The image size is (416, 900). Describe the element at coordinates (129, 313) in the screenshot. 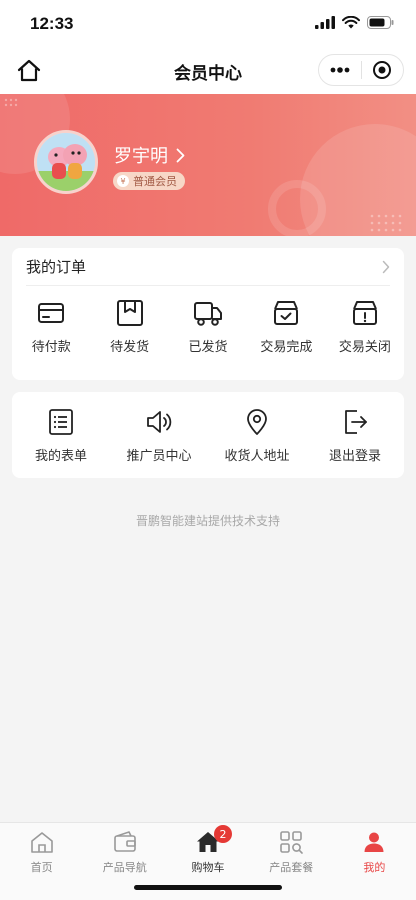

I see `package-icon` at that location.